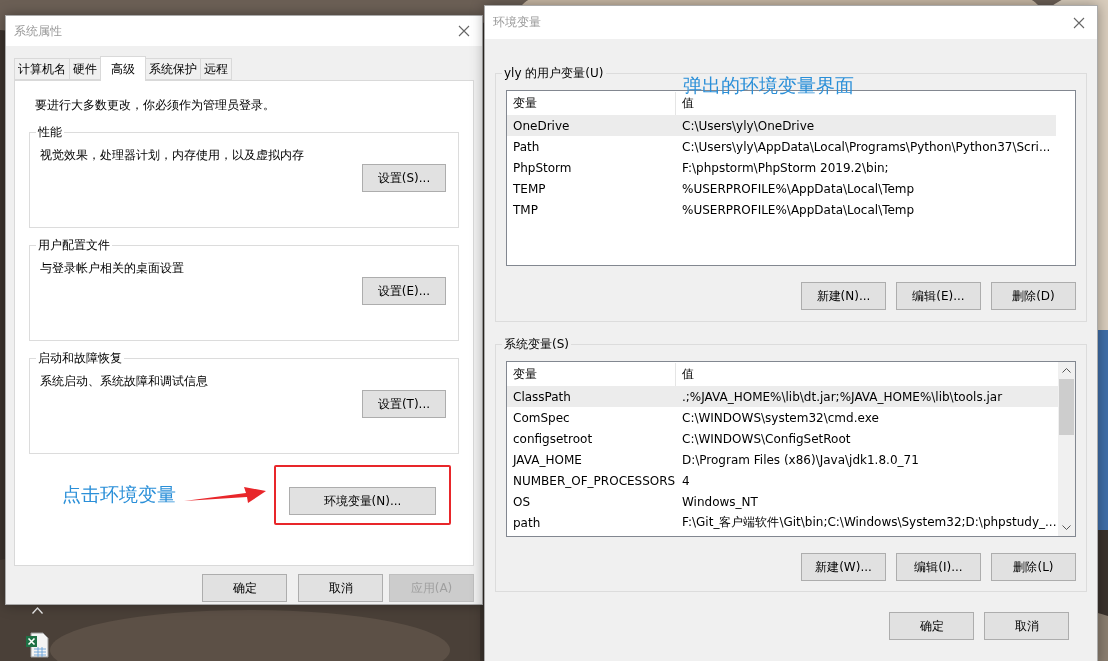  What do you see at coordinates (37, 610) in the screenshot?
I see `chevron-icon` at bounding box center [37, 610].